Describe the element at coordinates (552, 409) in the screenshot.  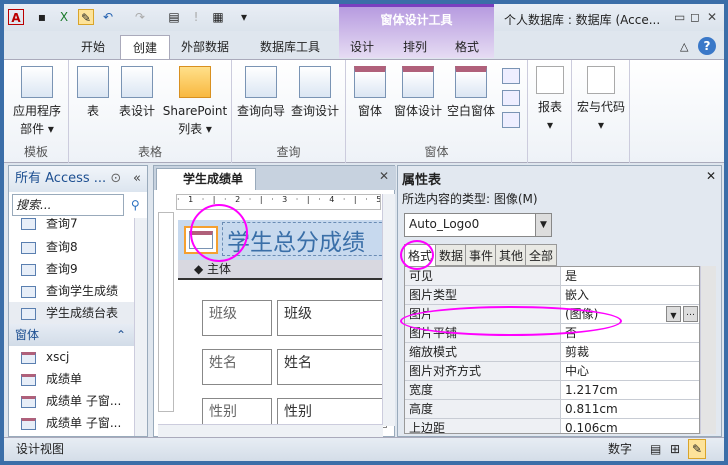
I see `property-row: 高度 0.811cm` at that location.